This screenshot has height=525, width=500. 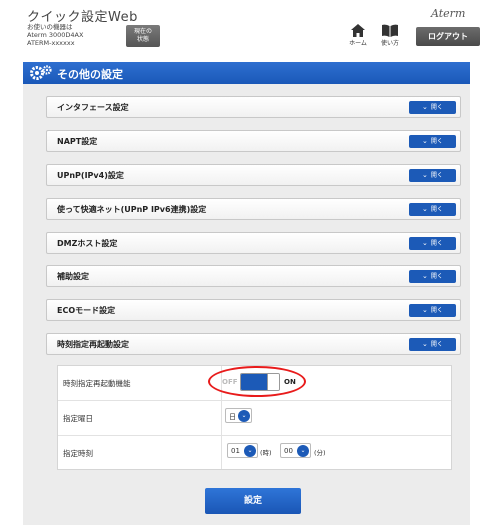 What do you see at coordinates (41, 72) in the screenshot?
I see `gear-icon` at bounding box center [41, 72].